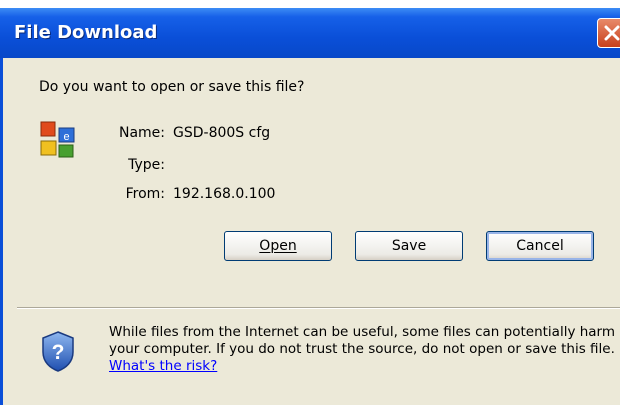 This screenshot has width=620, height=405. Describe the element at coordinates (86, 32) in the screenshot. I see `window-title: File Download` at that location.